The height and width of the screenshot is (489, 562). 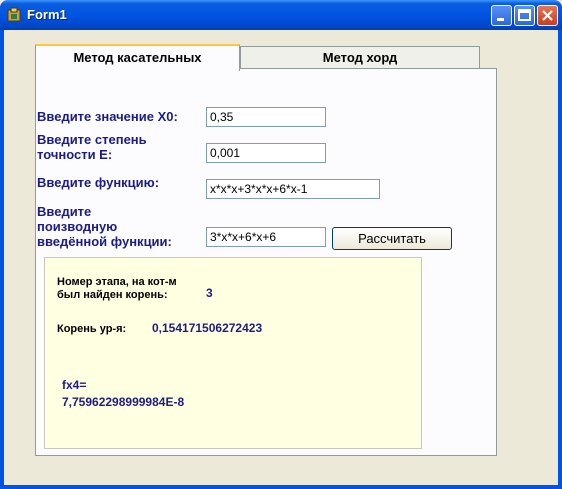 What do you see at coordinates (501, 15) in the screenshot?
I see `minimize-button` at bounding box center [501, 15].